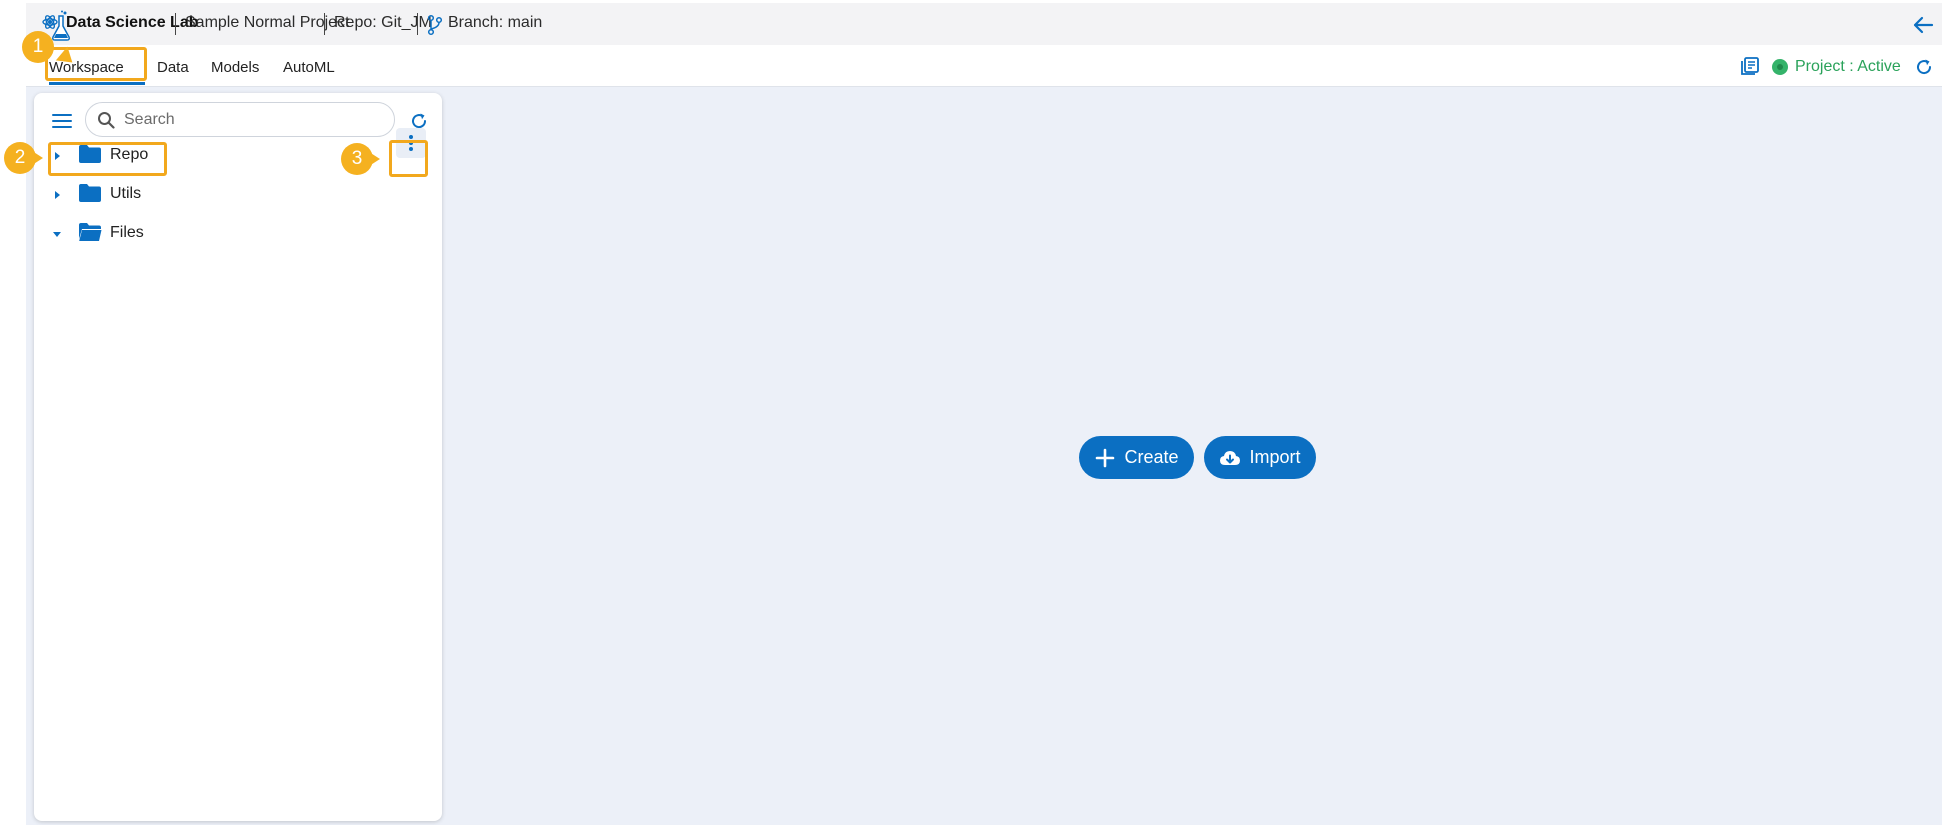 Image resolution: width=1942 pixels, height=825 pixels. What do you see at coordinates (1105, 457) in the screenshot?
I see `plus-icon` at bounding box center [1105, 457].